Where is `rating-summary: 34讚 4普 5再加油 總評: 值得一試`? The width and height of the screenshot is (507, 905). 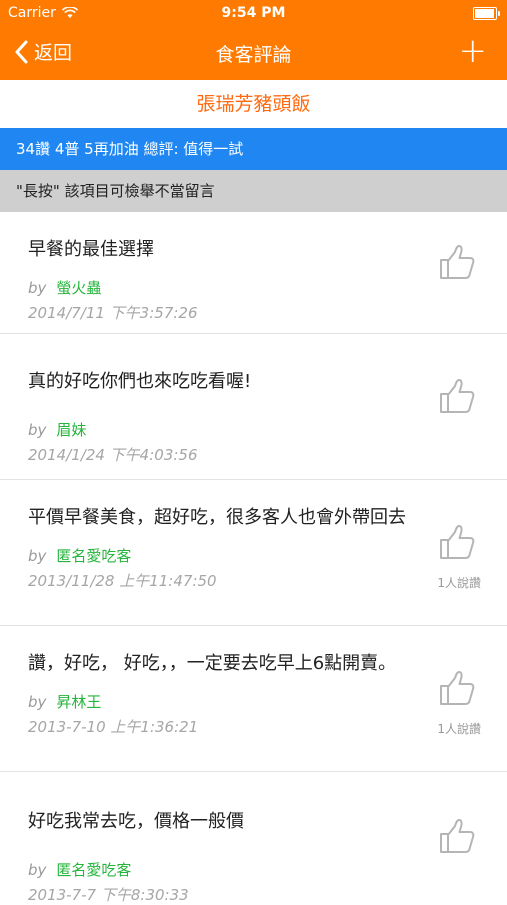 rating-summary: 34讚 4普 5再加油 總評: 值得一試 is located at coordinates (253, 149).